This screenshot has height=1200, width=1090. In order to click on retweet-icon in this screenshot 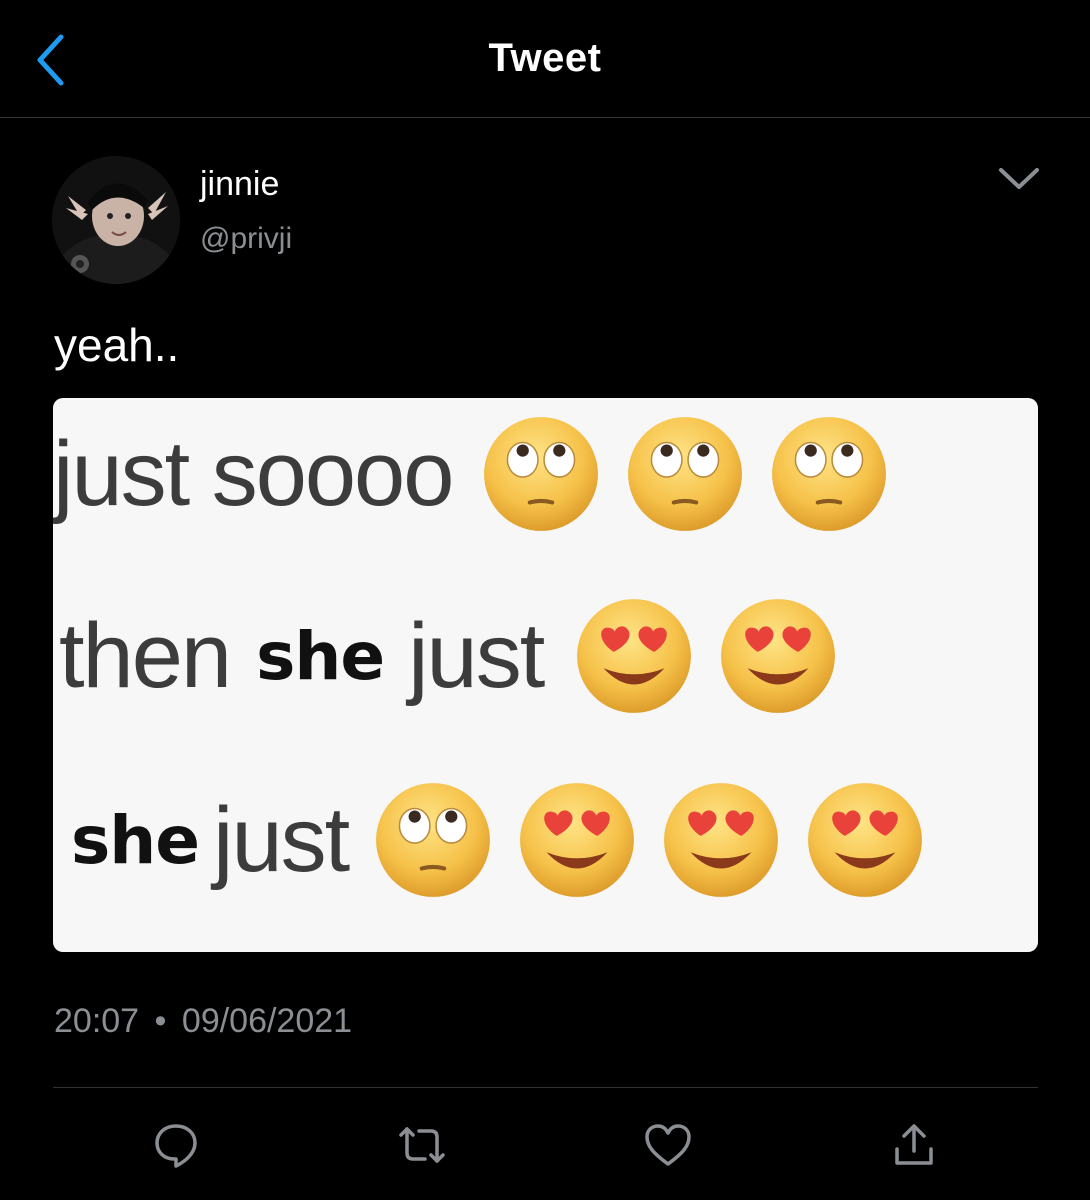, I will do `click(422, 1145)`.